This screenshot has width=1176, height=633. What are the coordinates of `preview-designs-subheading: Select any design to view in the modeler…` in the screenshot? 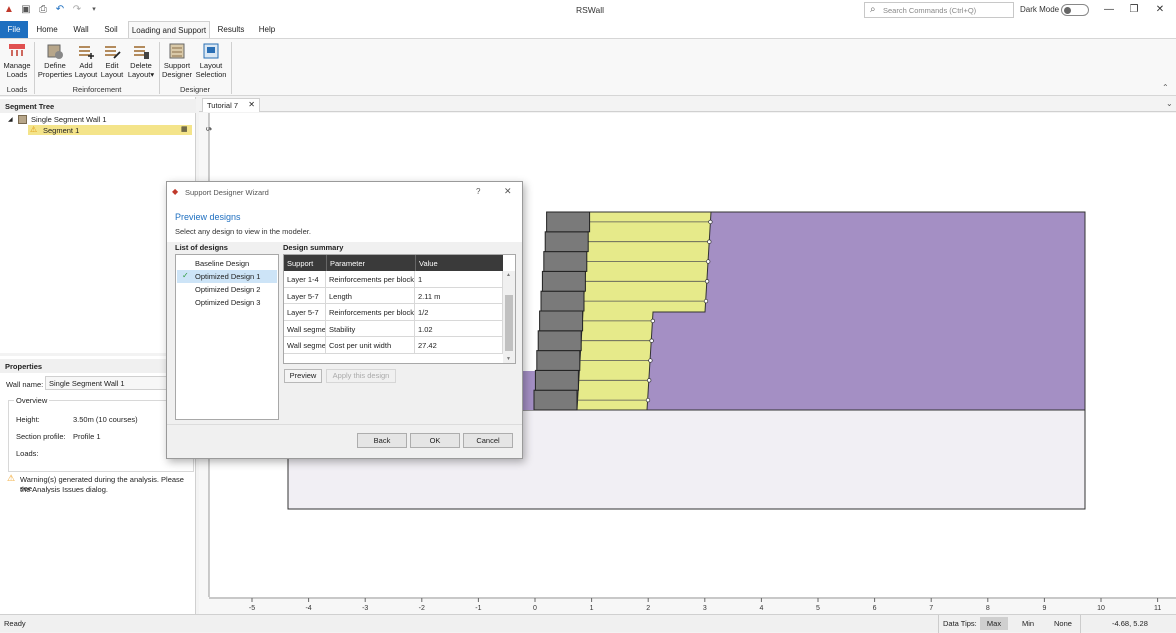 It's located at (243, 231).